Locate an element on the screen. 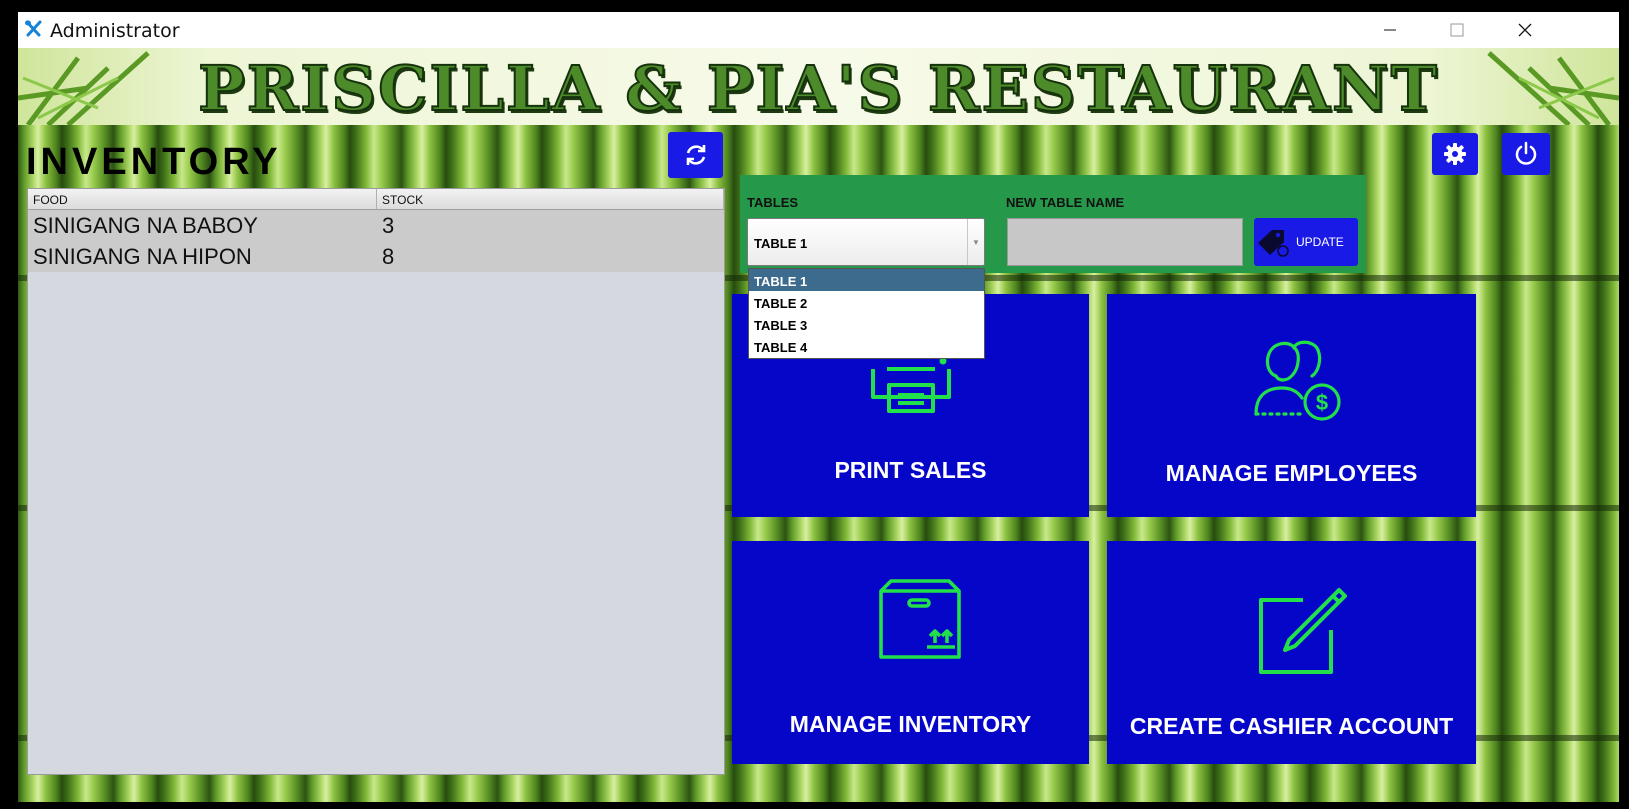 This screenshot has width=1629, height=809. manage-employees-label: MANAGE EMPLOYEES is located at coordinates (1291, 473).